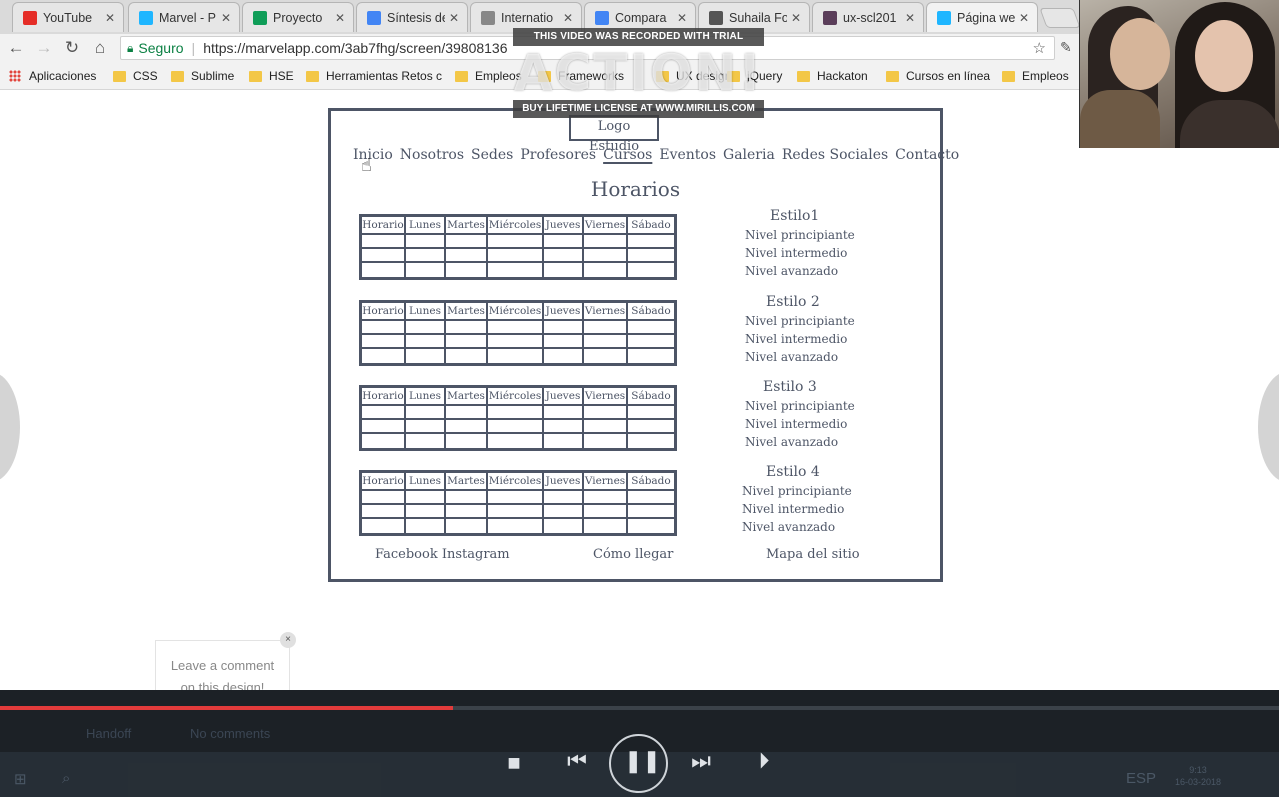 This screenshot has height=797, width=1279. I want to click on bookmark-star-icon: ☆, so click(1039, 48).